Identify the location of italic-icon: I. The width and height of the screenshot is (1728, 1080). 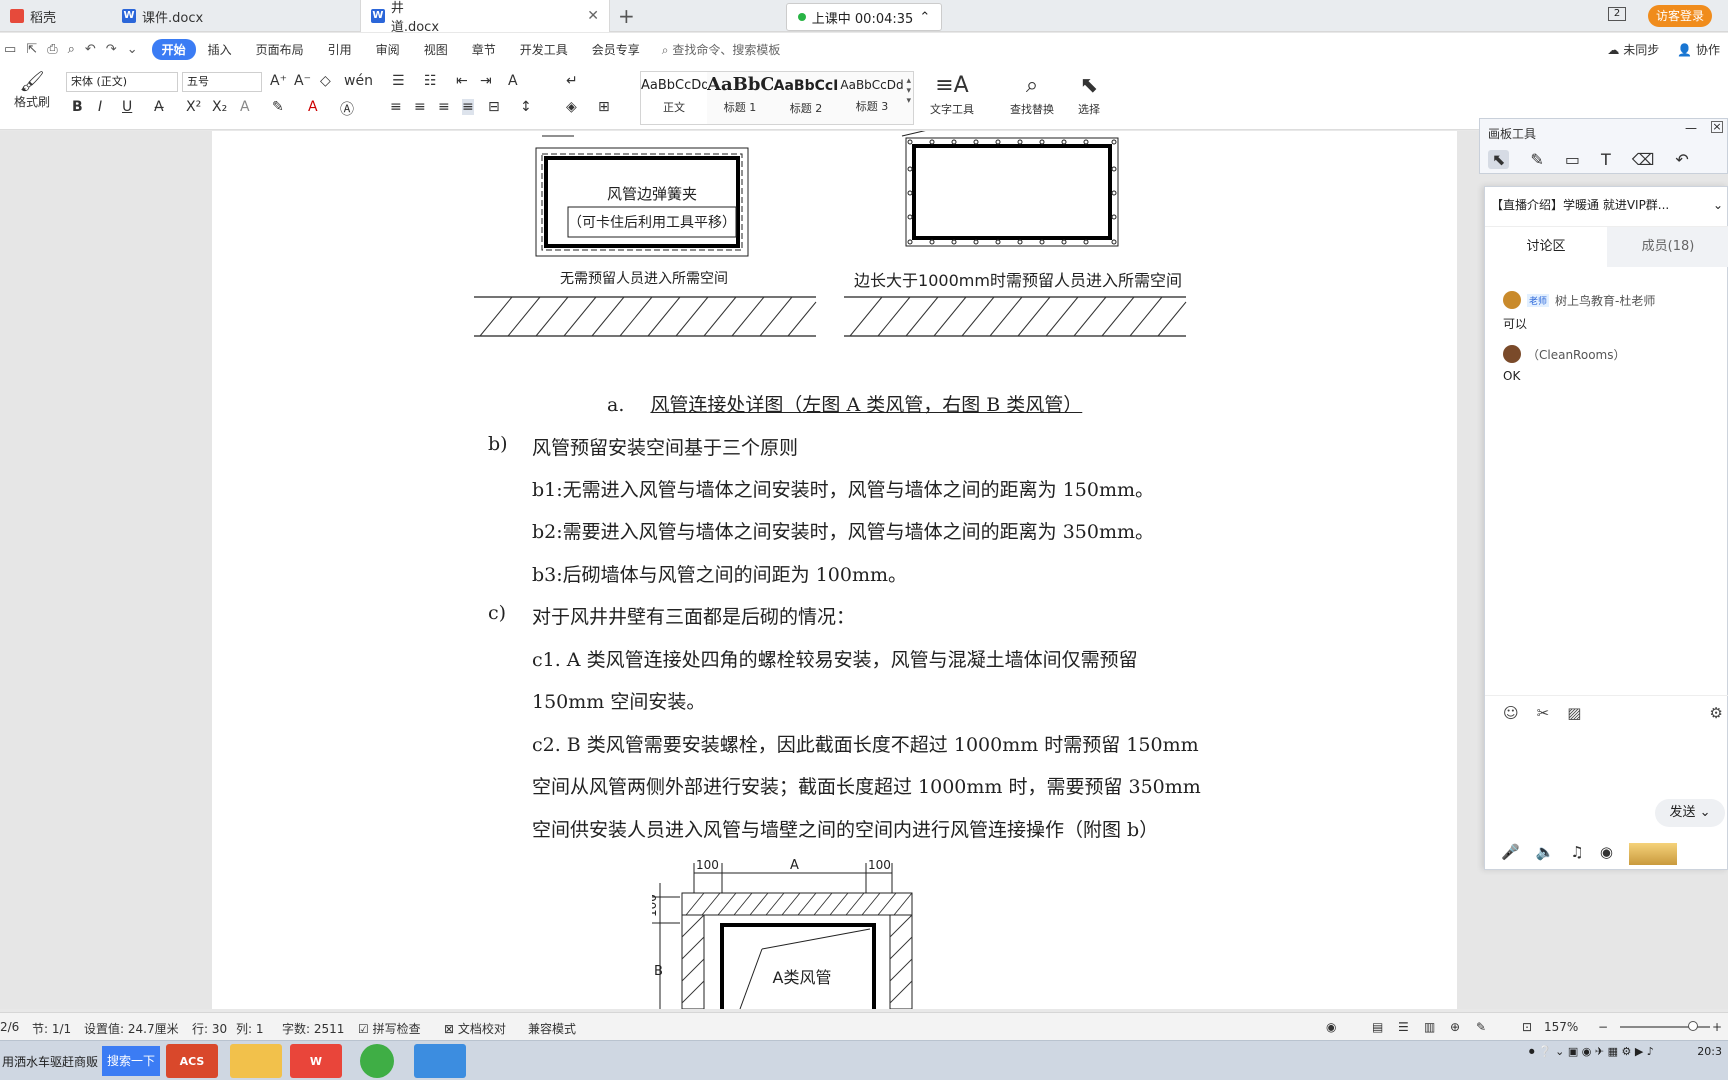
(100, 107).